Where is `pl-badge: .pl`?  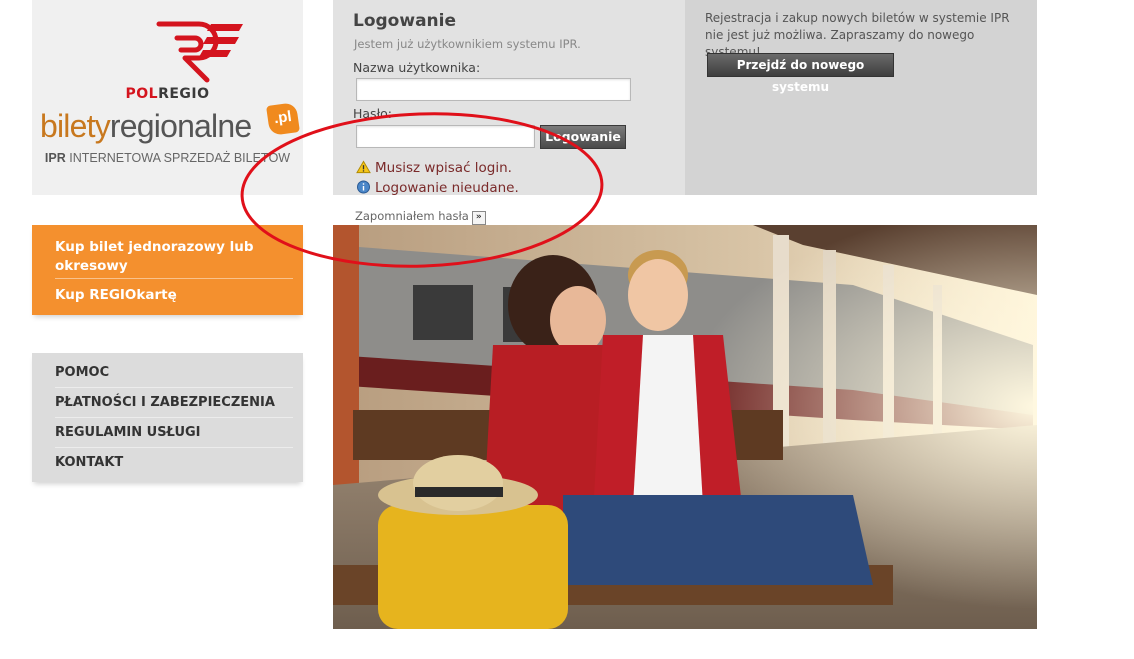 pl-badge: .pl is located at coordinates (283, 119).